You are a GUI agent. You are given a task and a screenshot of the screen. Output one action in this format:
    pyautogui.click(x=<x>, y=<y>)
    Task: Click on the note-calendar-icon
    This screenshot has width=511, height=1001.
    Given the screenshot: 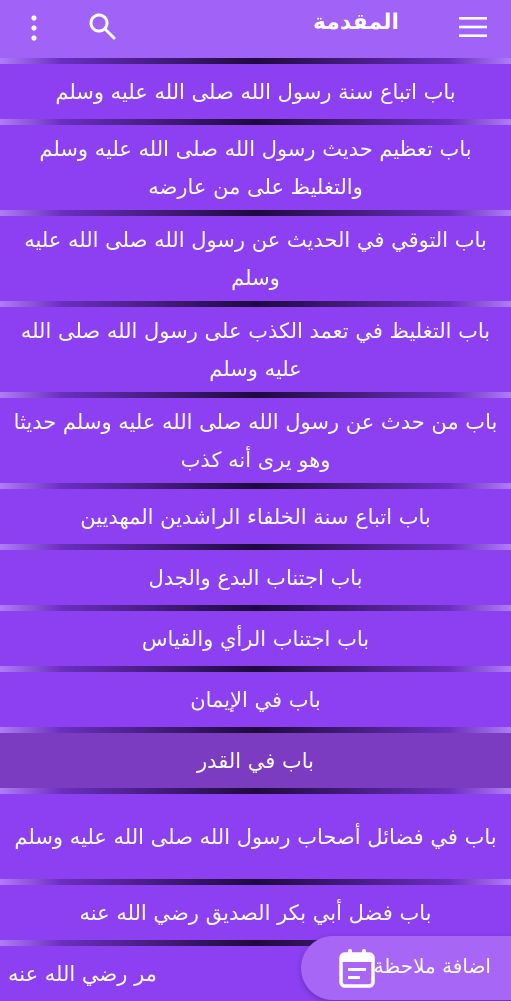 What is the action you would take?
    pyautogui.click(x=357, y=968)
    